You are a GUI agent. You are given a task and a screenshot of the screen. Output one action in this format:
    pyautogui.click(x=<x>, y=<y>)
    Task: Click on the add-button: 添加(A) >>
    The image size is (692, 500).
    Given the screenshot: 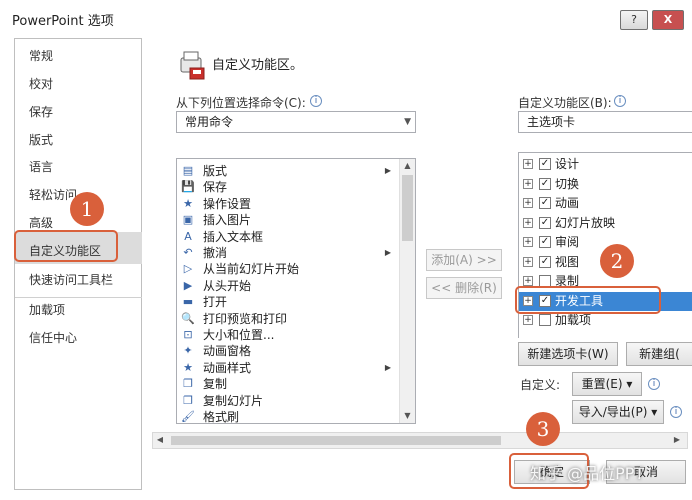 What is the action you would take?
    pyautogui.click(x=464, y=260)
    